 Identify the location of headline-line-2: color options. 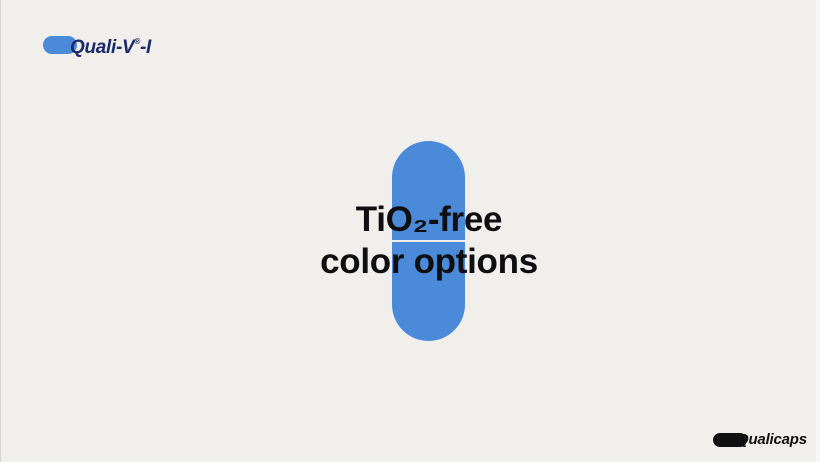
(429, 261).